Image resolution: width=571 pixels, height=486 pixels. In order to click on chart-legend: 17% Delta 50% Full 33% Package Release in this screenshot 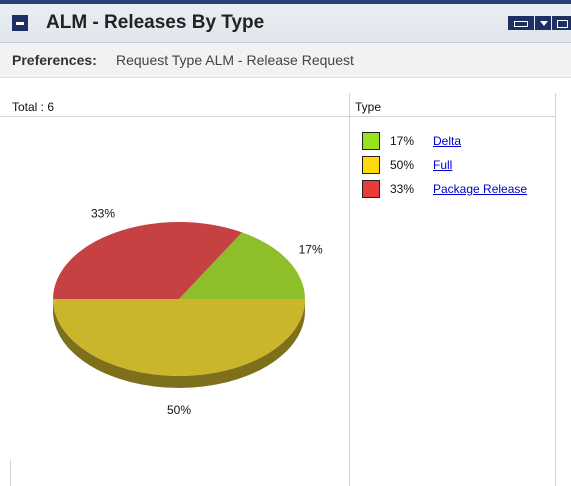, I will do `click(462, 167)`.